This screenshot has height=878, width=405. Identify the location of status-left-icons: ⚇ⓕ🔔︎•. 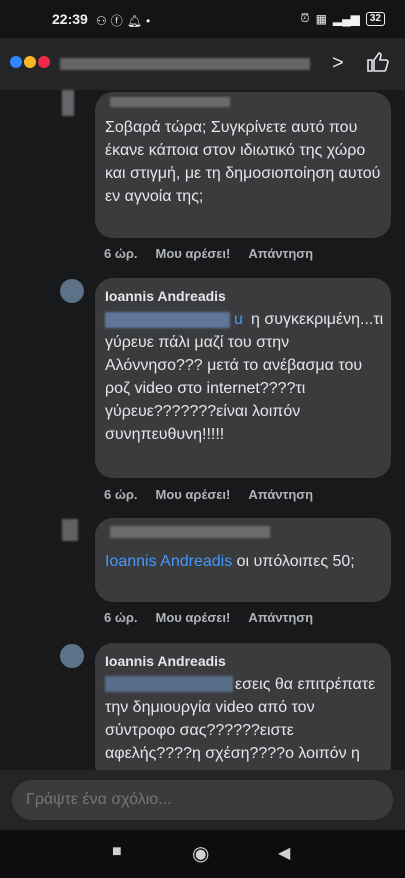
(125, 20).